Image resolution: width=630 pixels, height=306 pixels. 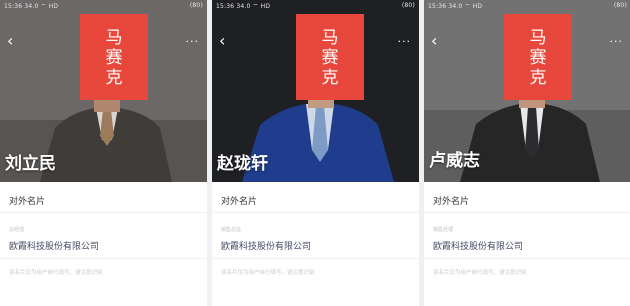 What do you see at coordinates (231, 230) in the screenshot?
I see `job-title: 销售总监` at bounding box center [231, 230].